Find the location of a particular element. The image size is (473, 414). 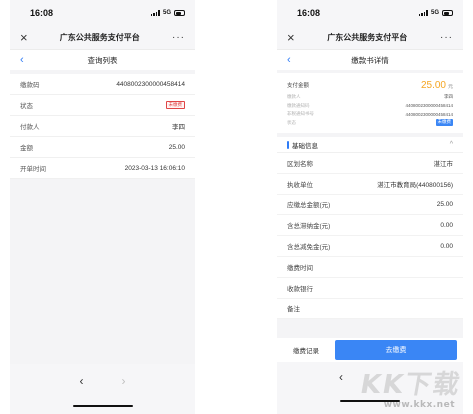

section-title-wrap: 基础信息 is located at coordinates (302, 145).